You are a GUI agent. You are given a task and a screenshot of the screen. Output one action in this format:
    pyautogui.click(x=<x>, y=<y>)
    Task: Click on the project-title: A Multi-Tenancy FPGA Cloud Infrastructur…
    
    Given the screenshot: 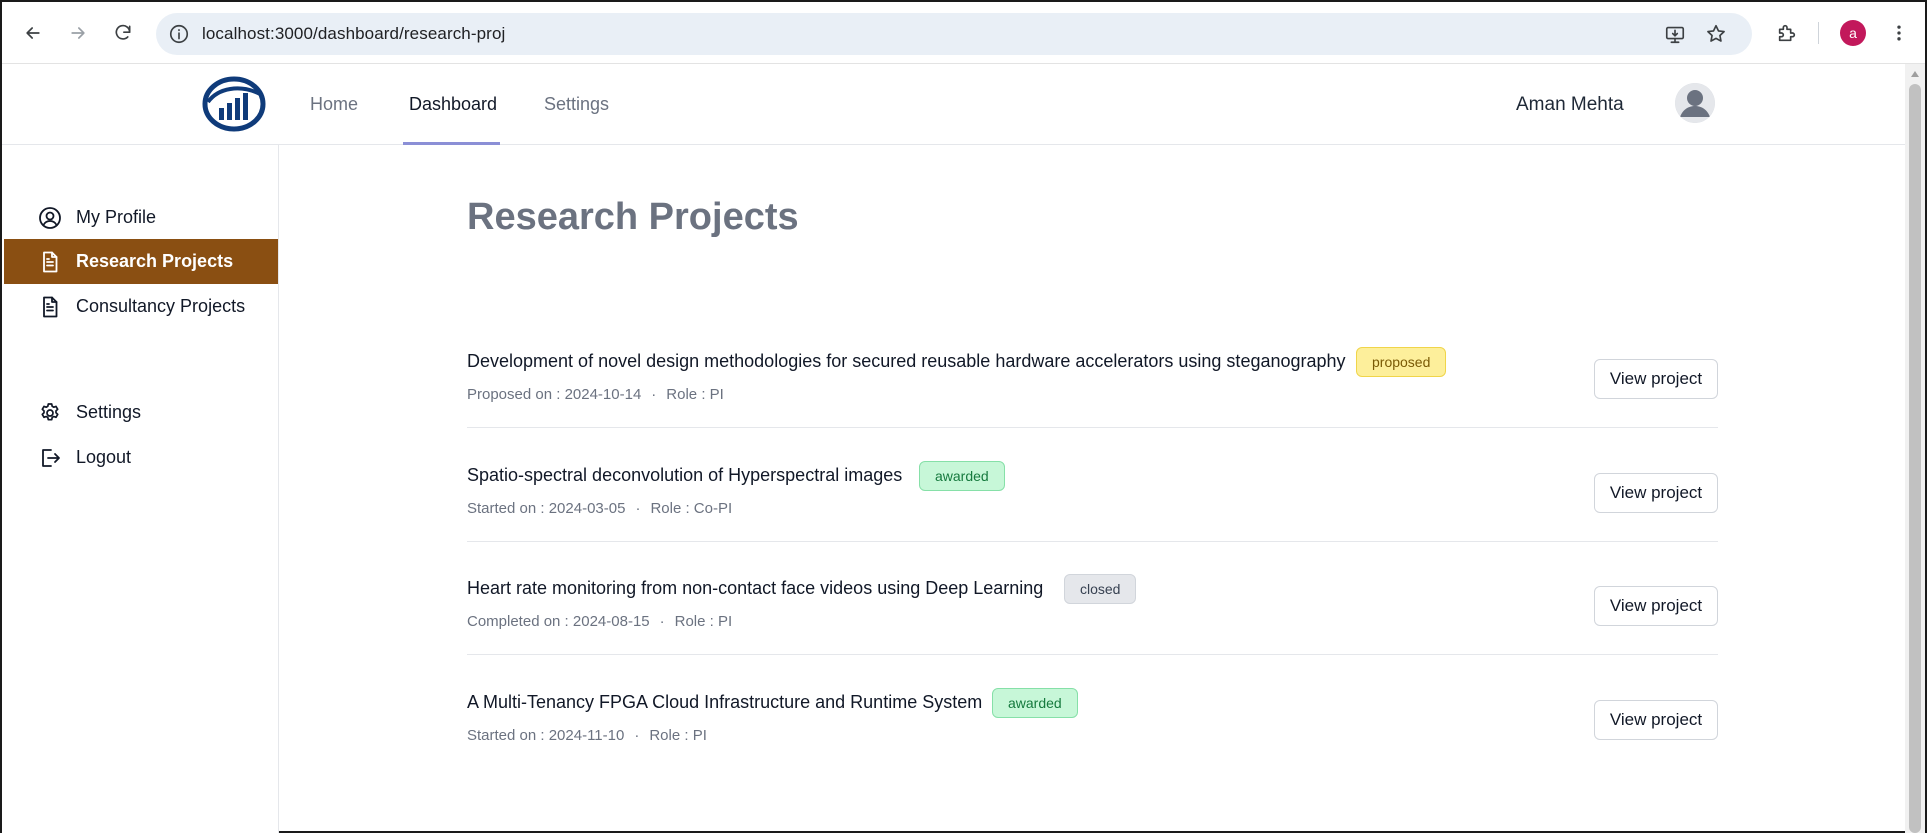 What is the action you would take?
    pyautogui.click(x=725, y=702)
    